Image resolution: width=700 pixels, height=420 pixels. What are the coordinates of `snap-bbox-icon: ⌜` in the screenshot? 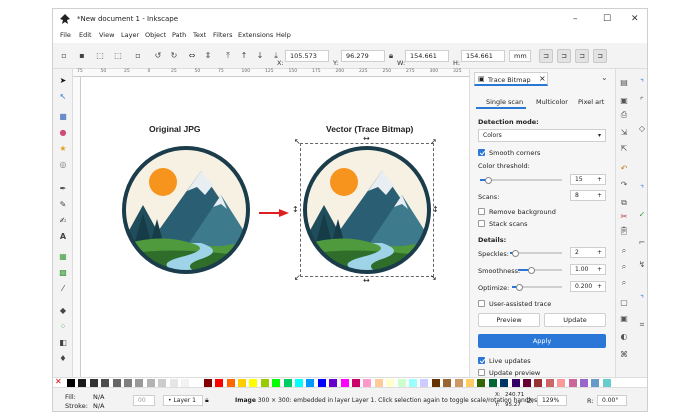 It's located at (641, 101).